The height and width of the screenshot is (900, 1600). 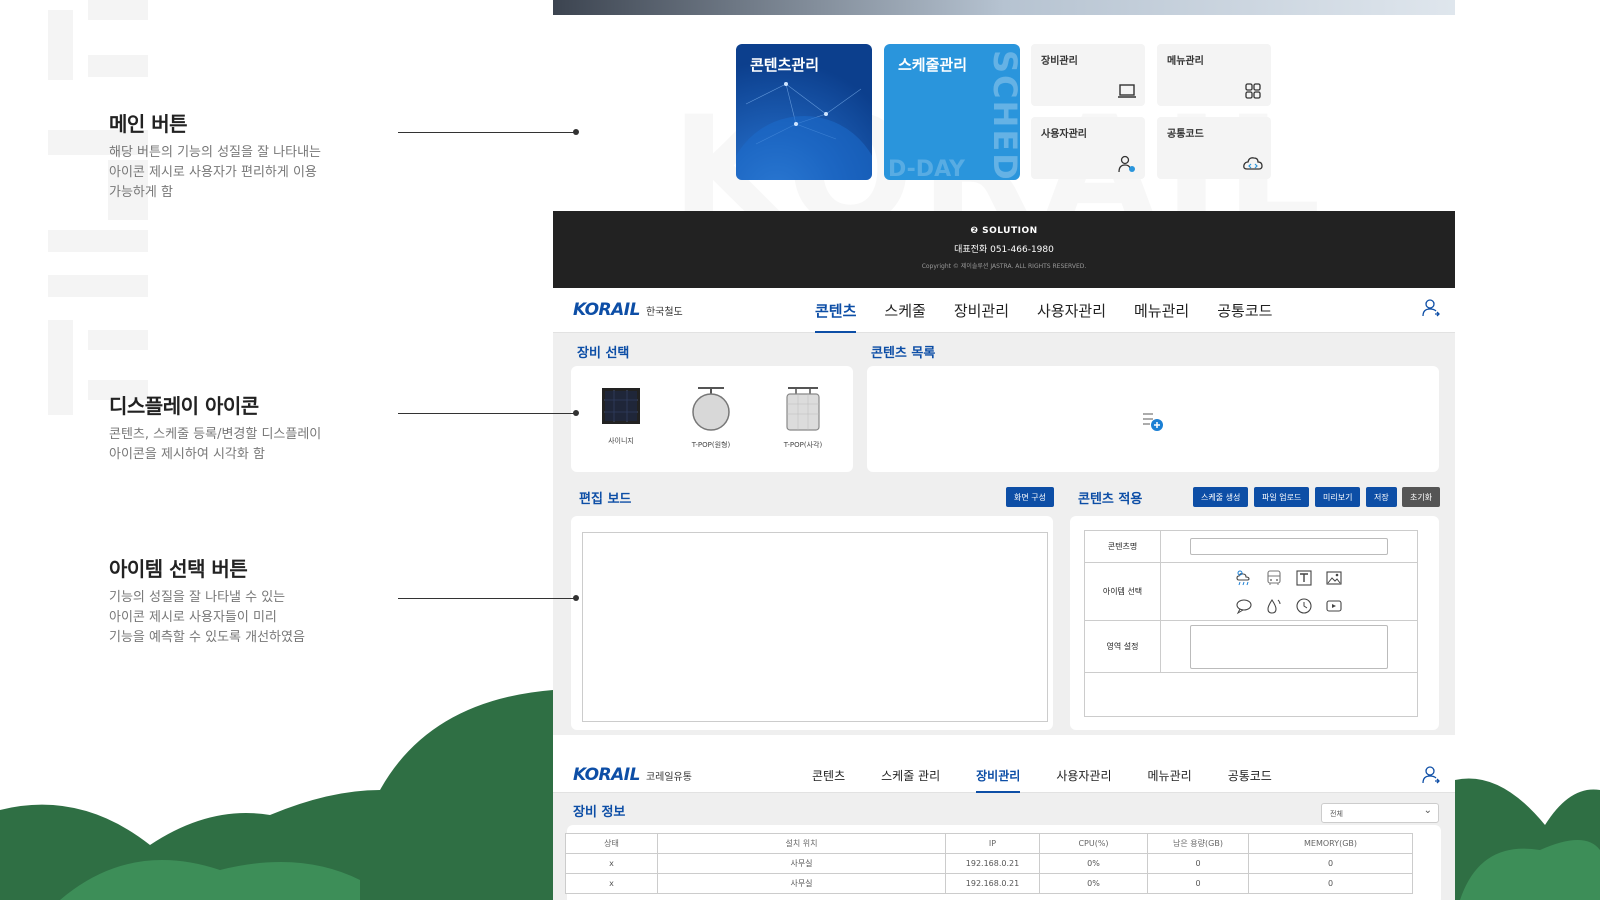 What do you see at coordinates (1153, 421) in the screenshot?
I see `add-document-icon` at bounding box center [1153, 421].